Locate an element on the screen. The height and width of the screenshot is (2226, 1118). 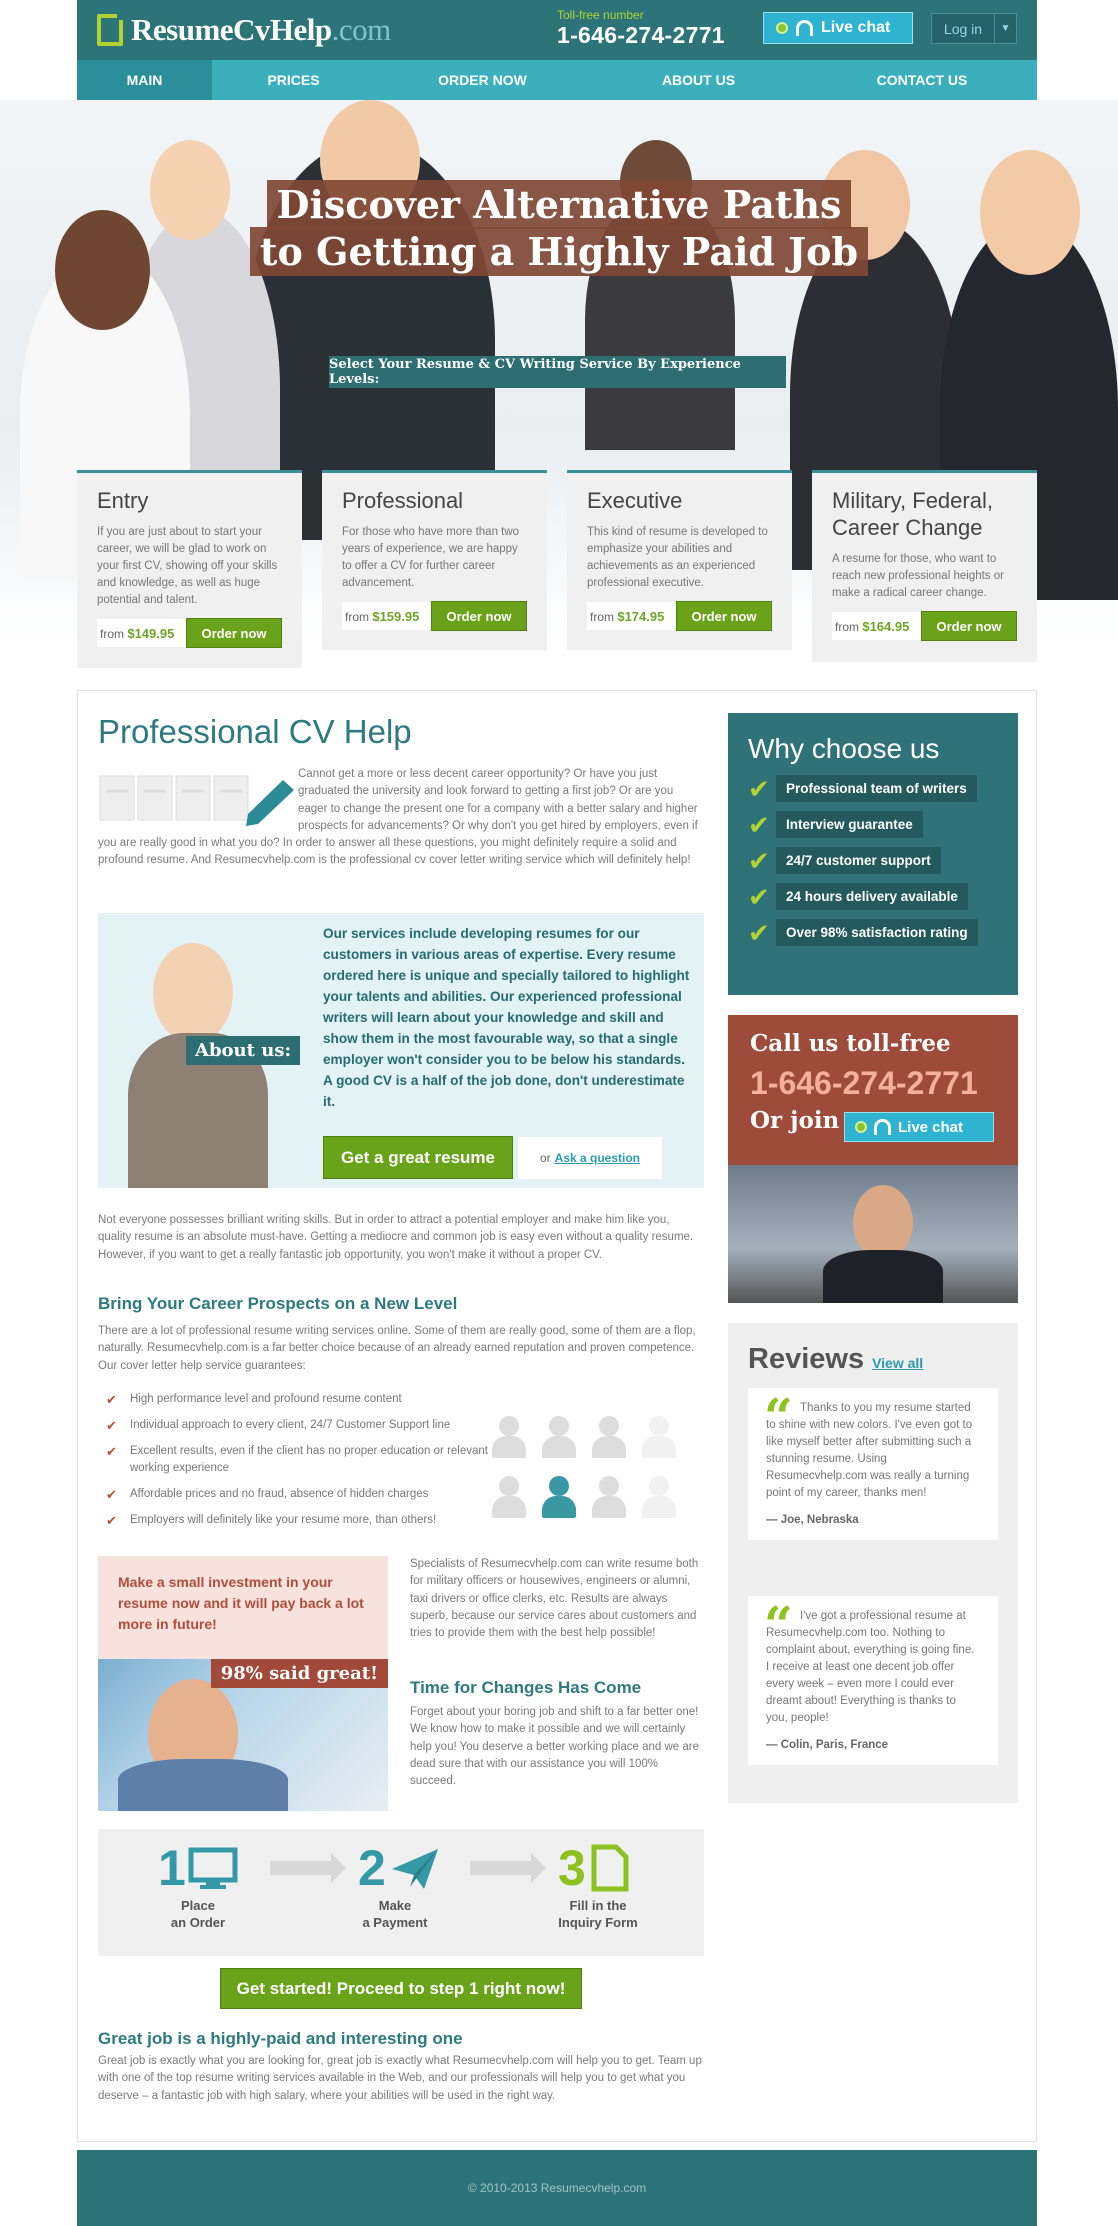
login-button: Log in ▼ is located at coordinates (974, 28).